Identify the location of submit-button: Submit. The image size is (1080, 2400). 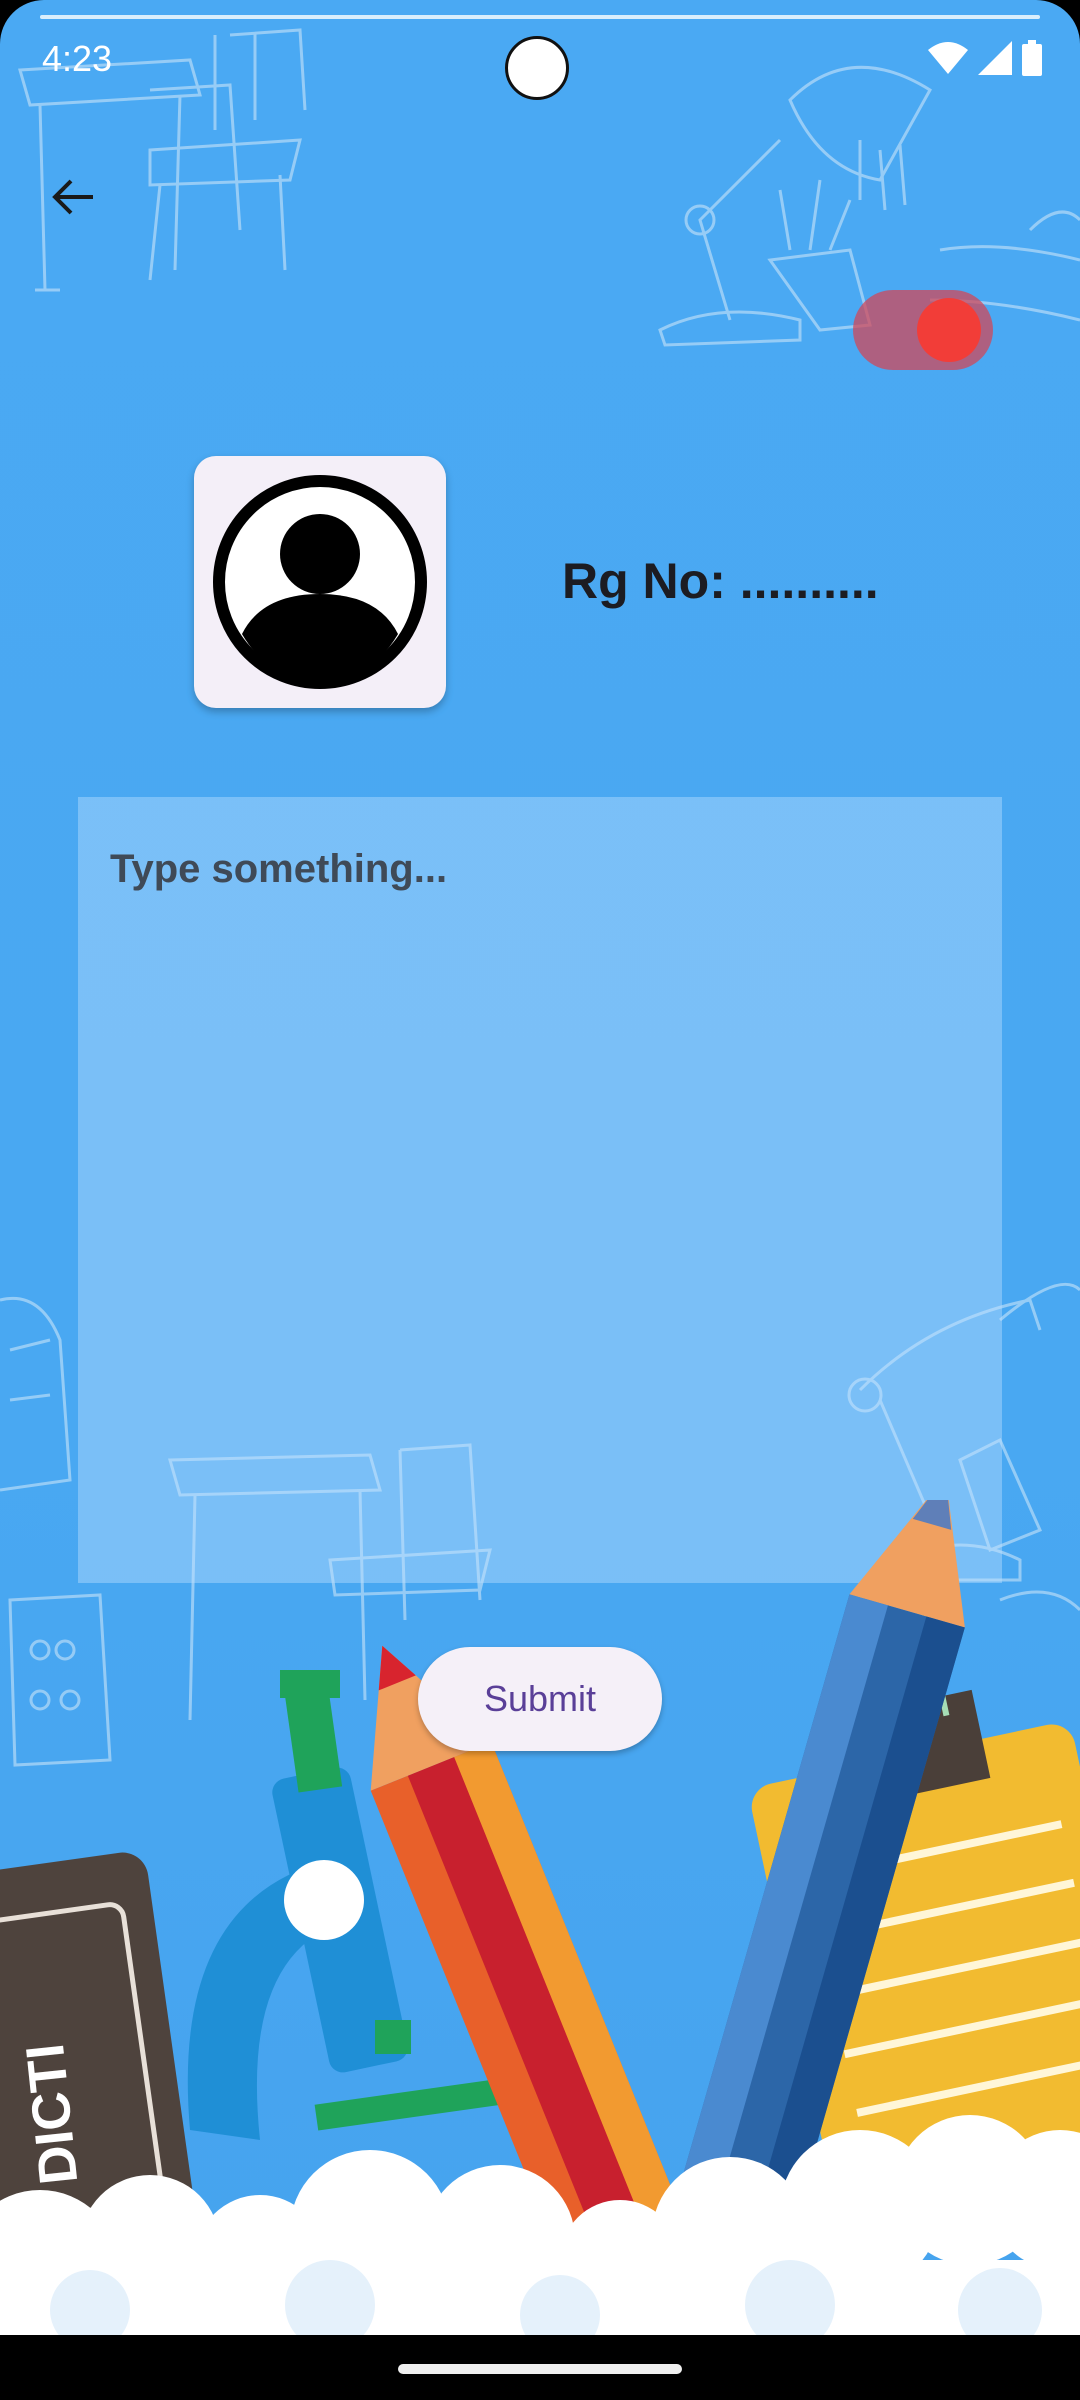
(540, 1699).